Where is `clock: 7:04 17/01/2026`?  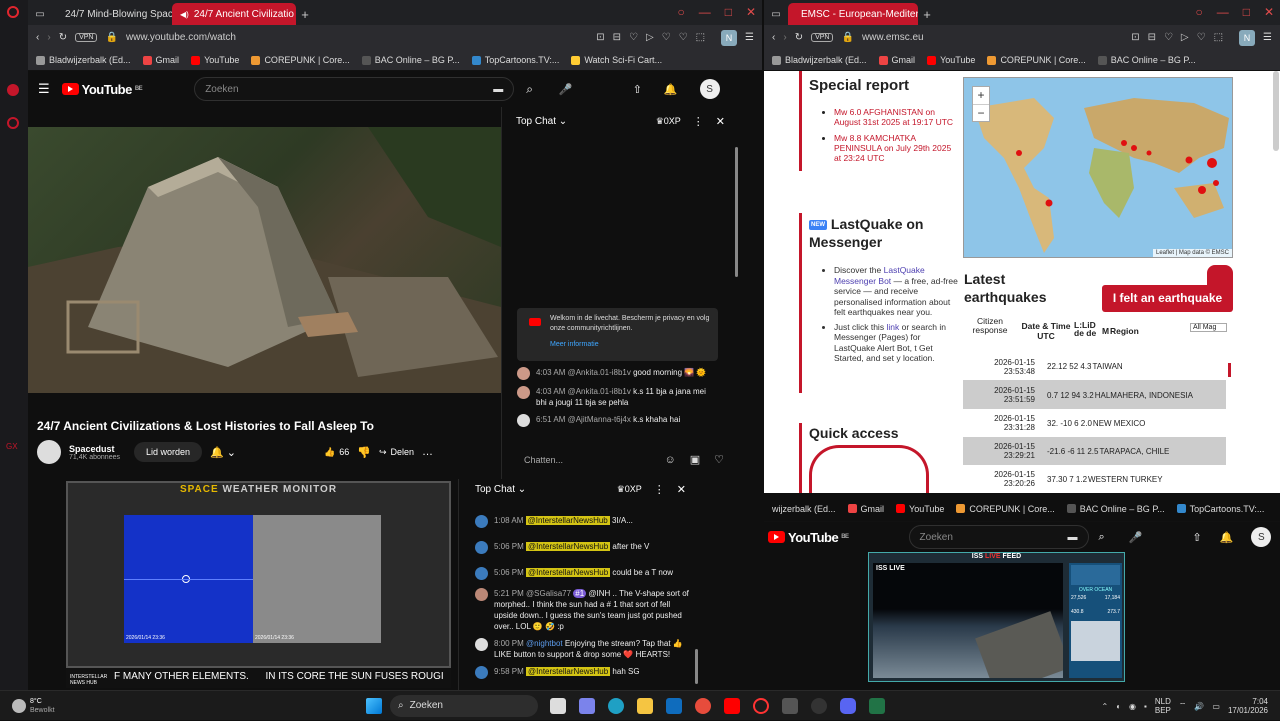 clock: 7:04 17/01/2026 is located at coordinates (1248, 706).